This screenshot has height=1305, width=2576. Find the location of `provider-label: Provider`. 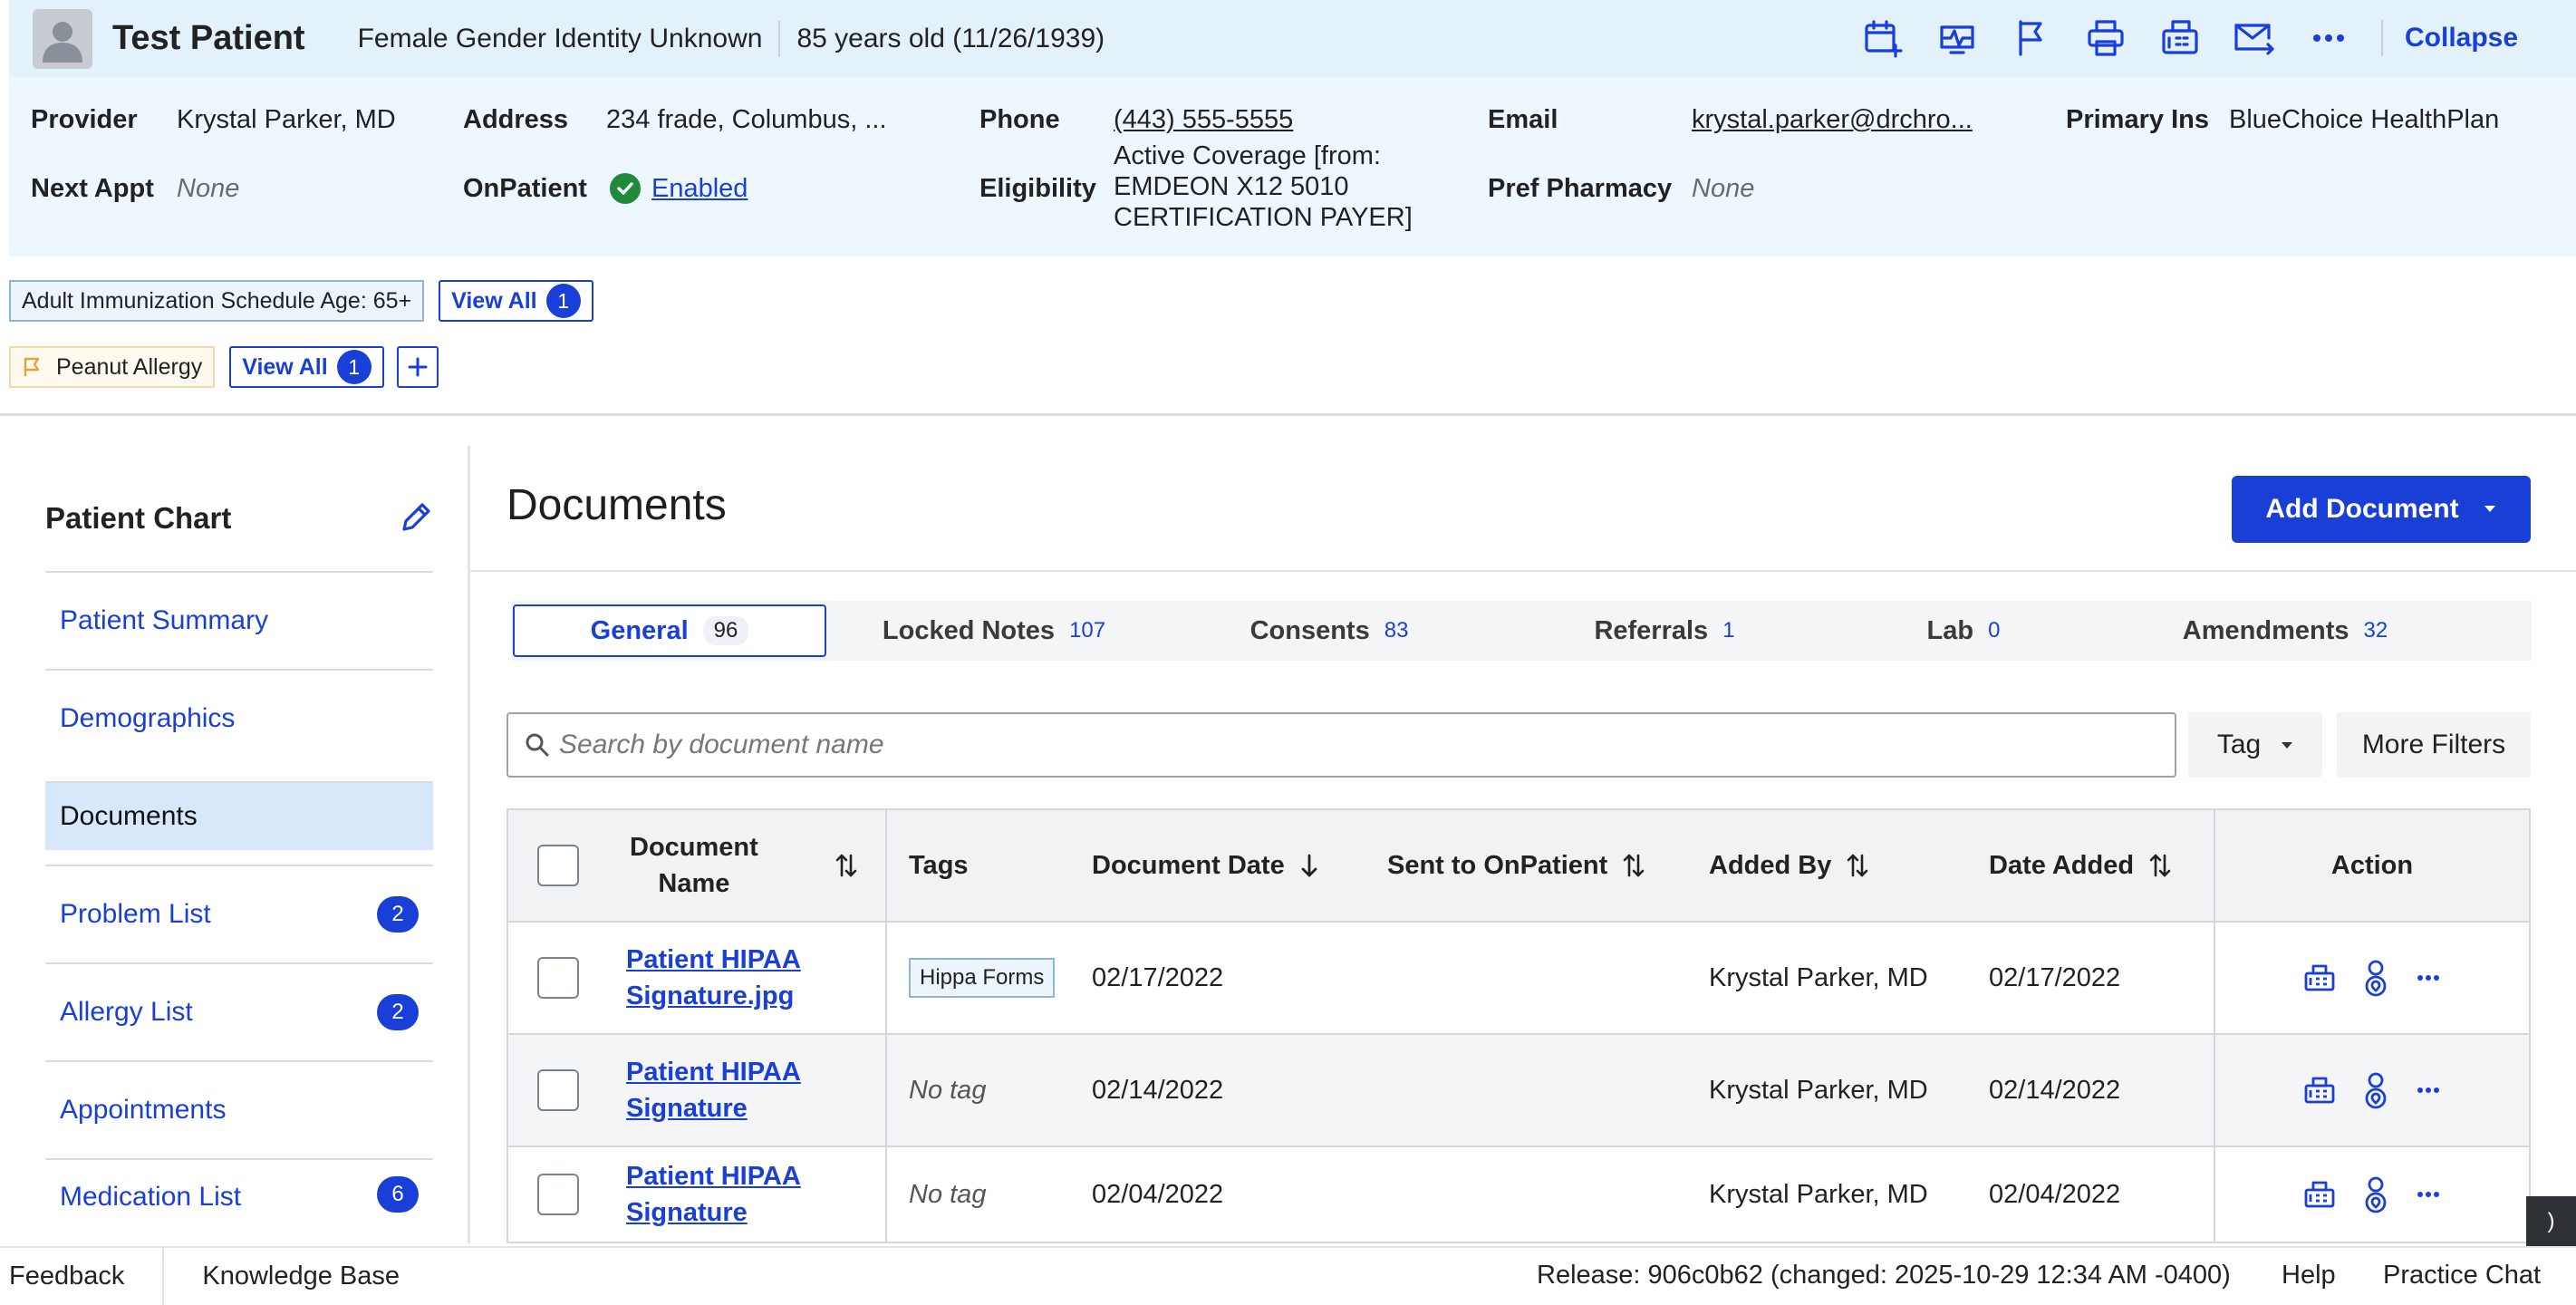

provider-label: Provider is located at coordinates (84, 119).